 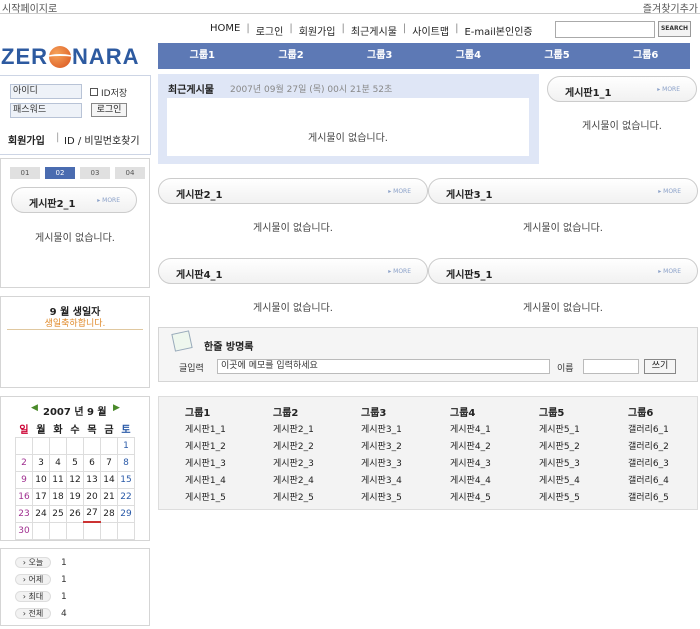 What do you see at coordinates (75, 479) in the screenshot?
I see `calendar-day: 12` at bounding box center [75, 479].